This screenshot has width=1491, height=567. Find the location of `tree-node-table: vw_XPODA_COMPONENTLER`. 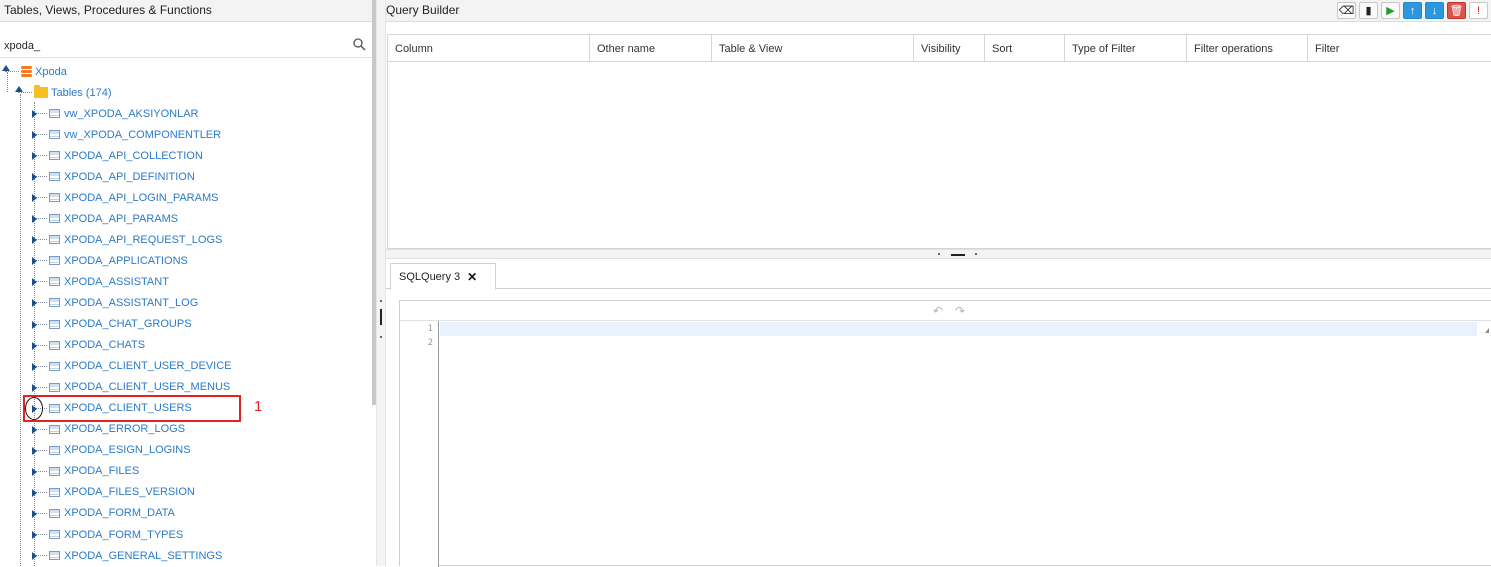

tree-node-table: vw_XPODA_COMPONENTLER is located at coordinates (126, 134).